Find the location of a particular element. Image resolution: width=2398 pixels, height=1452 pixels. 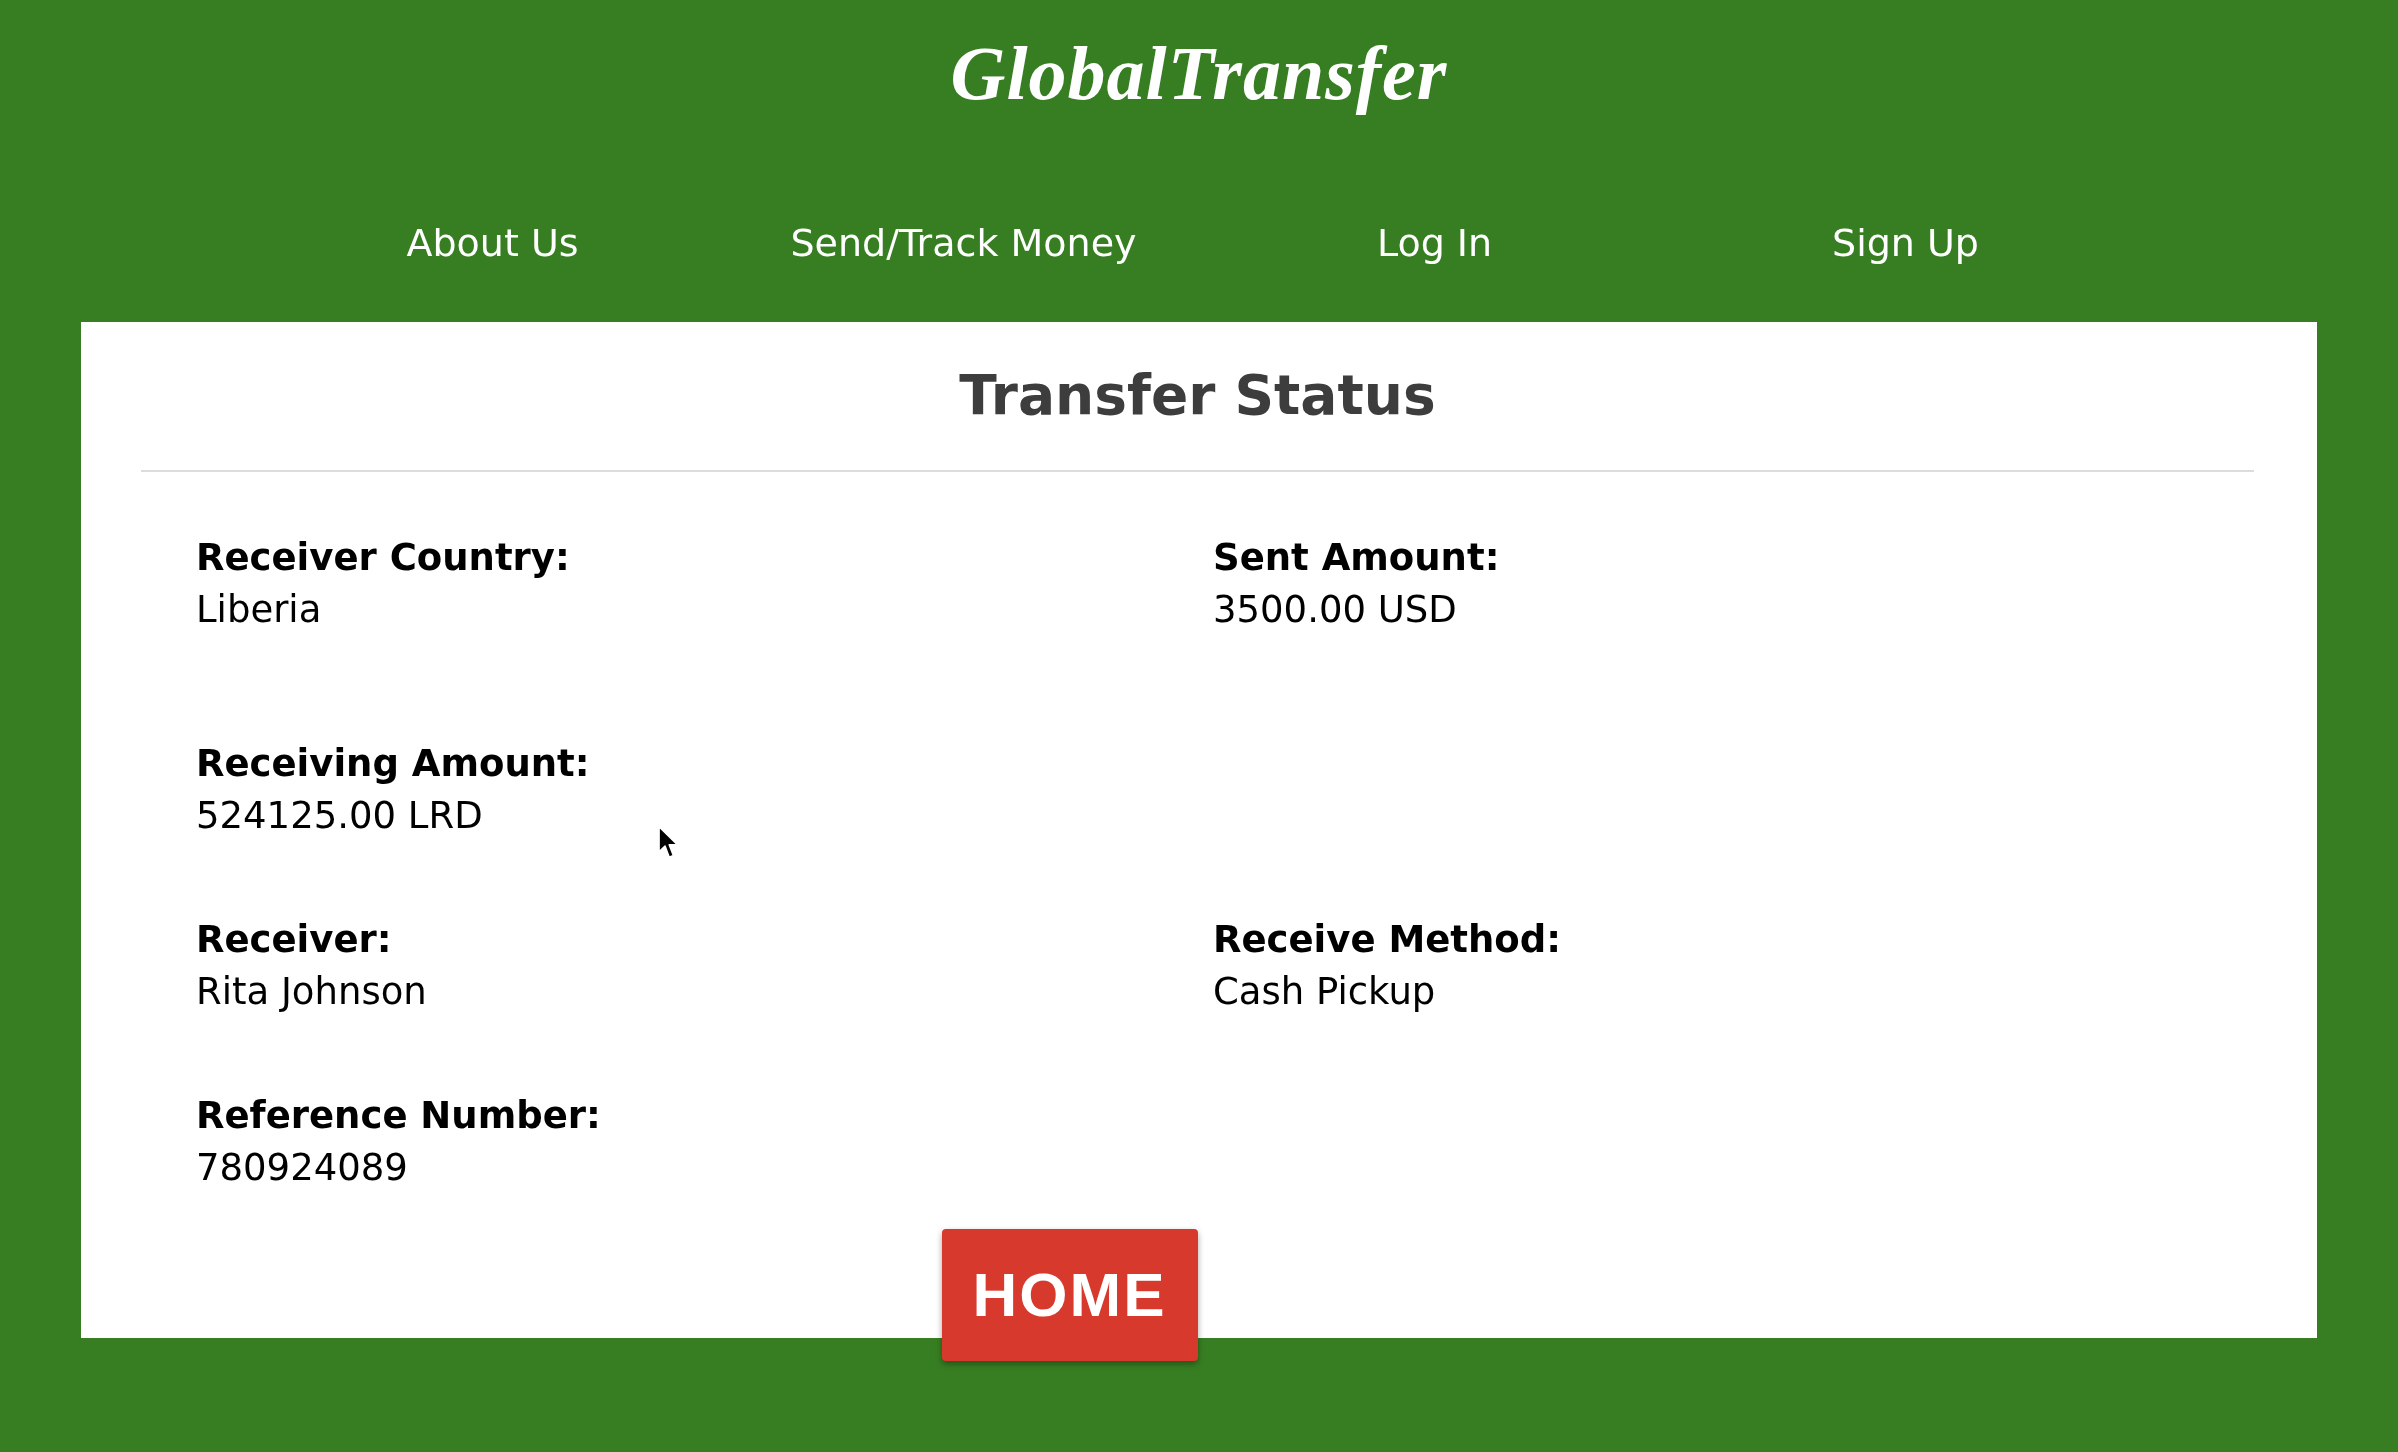

nav-link: Sign Up is located at coordinates (1905, 243).